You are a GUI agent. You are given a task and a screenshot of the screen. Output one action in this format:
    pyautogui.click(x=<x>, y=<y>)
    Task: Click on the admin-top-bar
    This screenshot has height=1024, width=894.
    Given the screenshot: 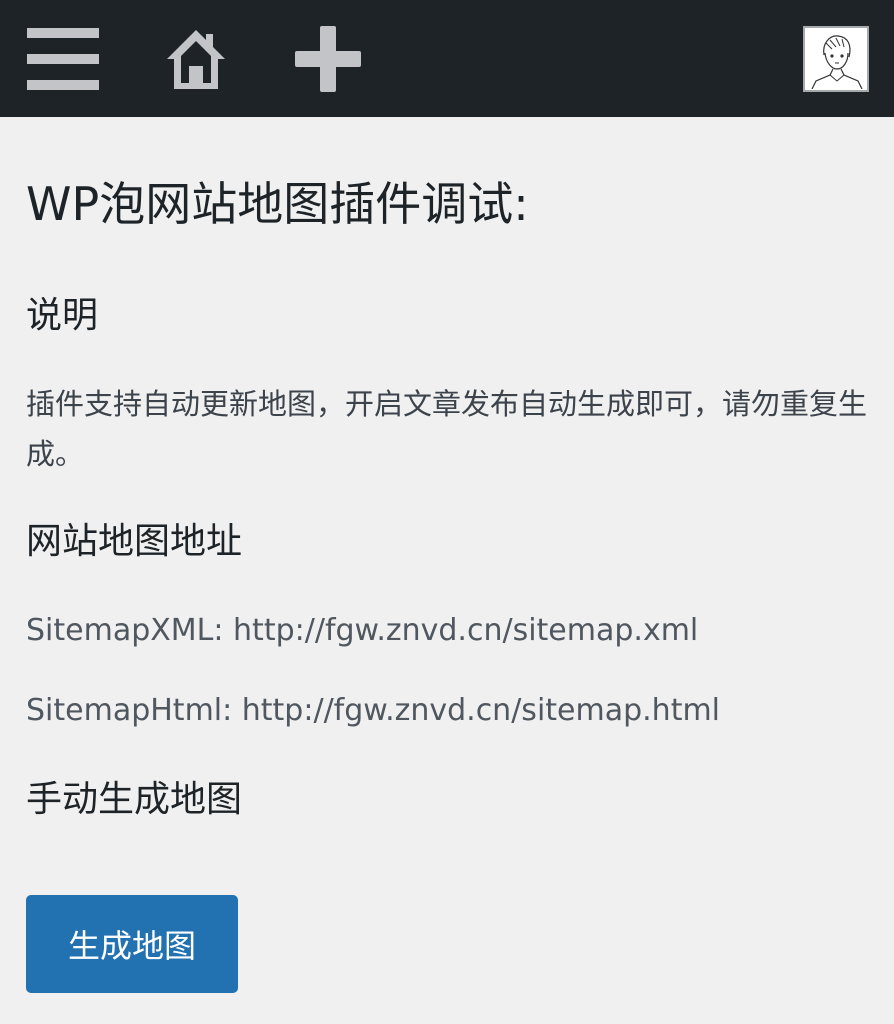 What is the action you would take?
    pyautogui.click(x=447, y=58)
    